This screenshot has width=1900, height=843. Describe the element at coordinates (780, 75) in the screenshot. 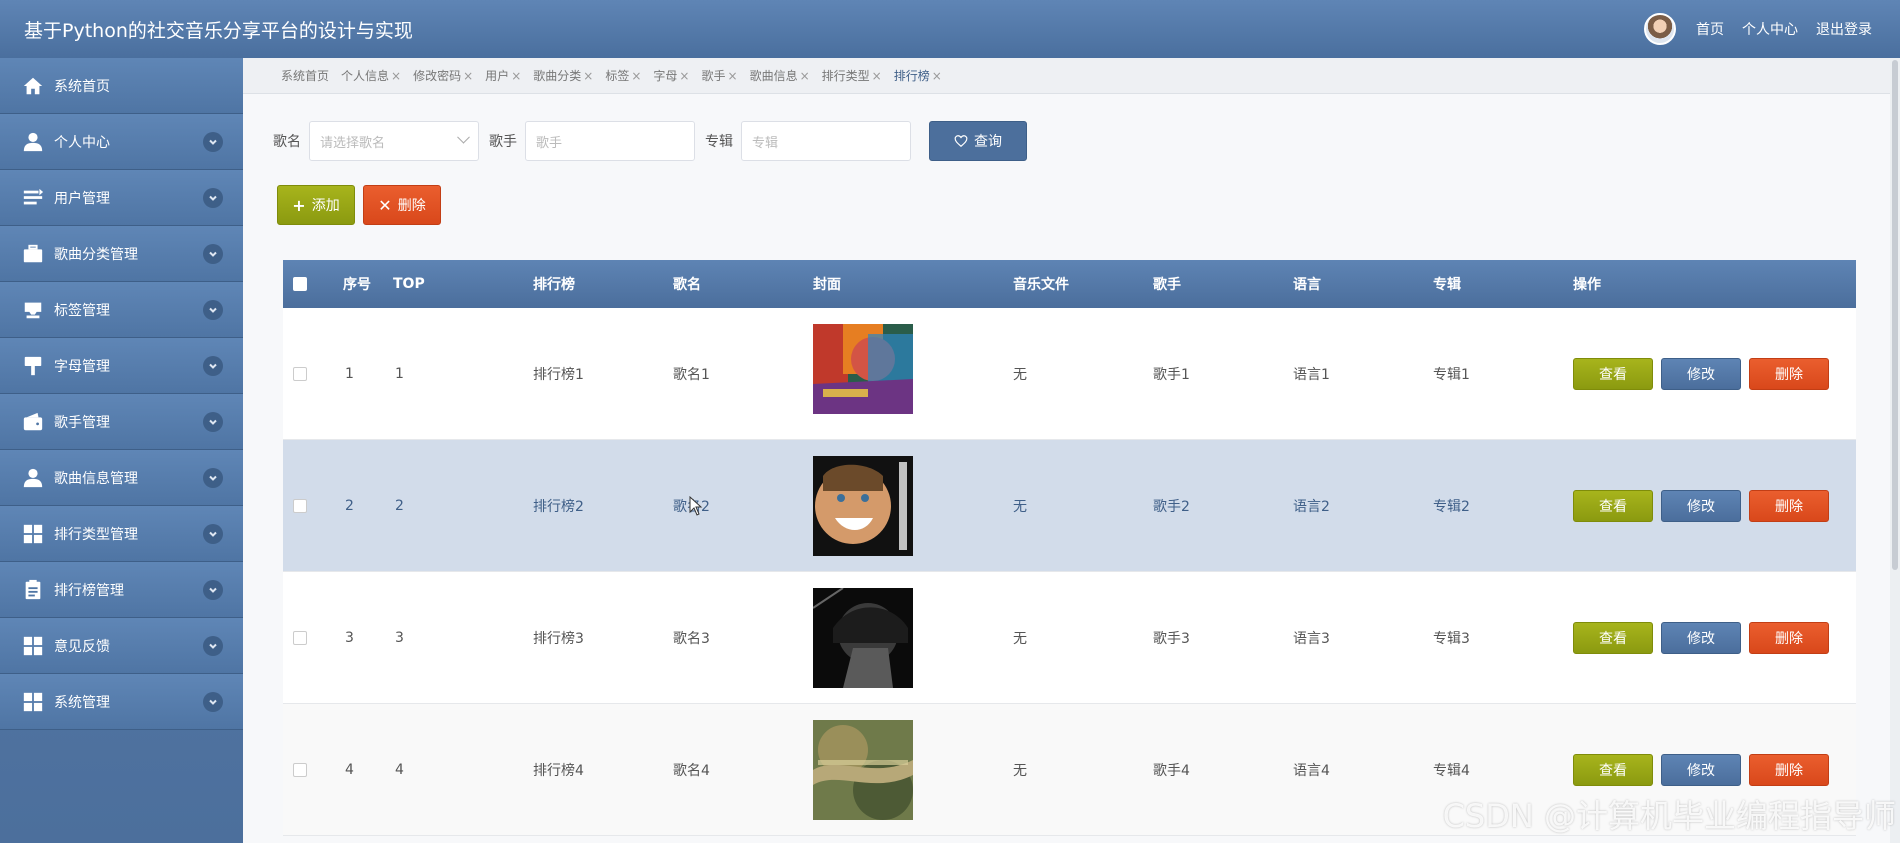

I see `tab-8: 歌曲信息 ×` at that location.